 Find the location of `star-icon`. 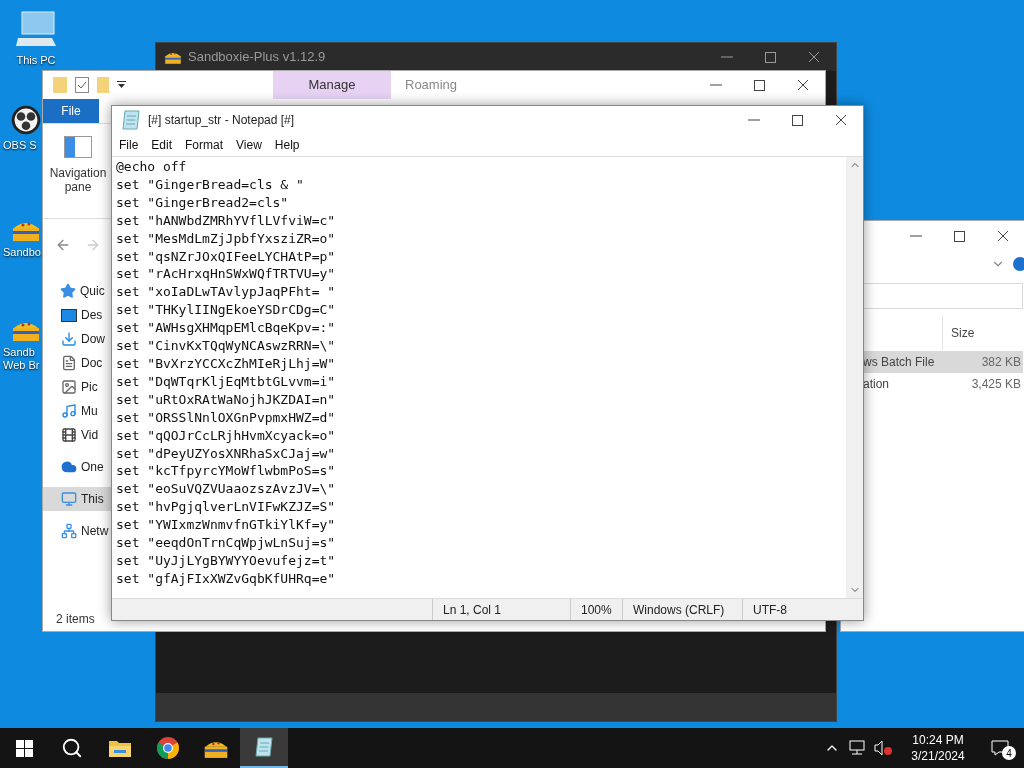

star-icon is located at coordinates (68, 291).